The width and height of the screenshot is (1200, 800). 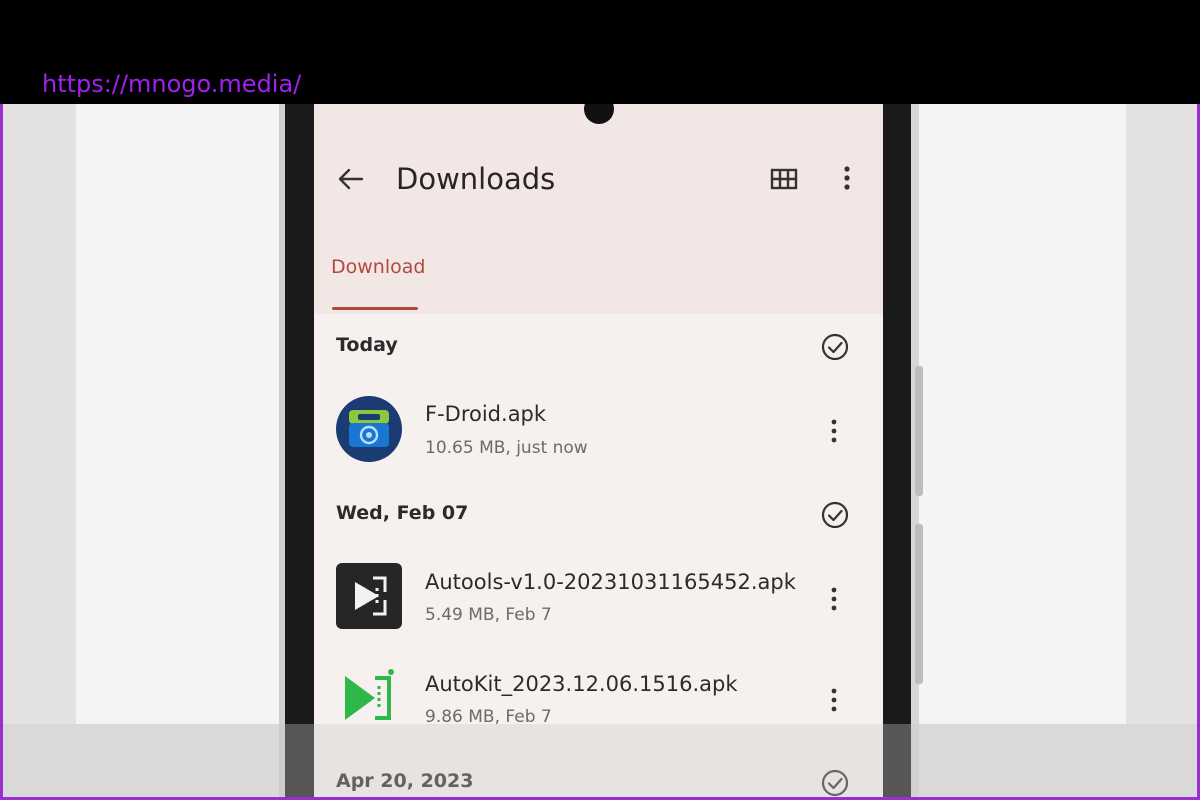 I want to click on file-meta: 5.49 MB, Feb 7, so click(x=488, y=615).